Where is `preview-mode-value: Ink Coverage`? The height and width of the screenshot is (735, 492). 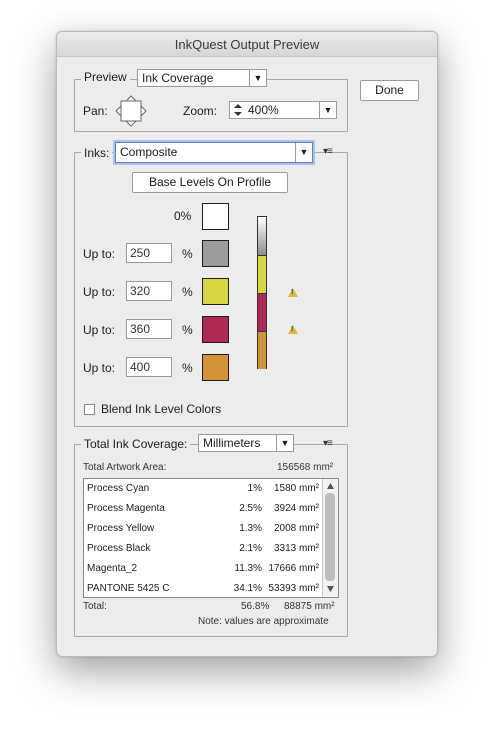 preview-mode-value: Ink Coverage is located at coordinates (178, 78).